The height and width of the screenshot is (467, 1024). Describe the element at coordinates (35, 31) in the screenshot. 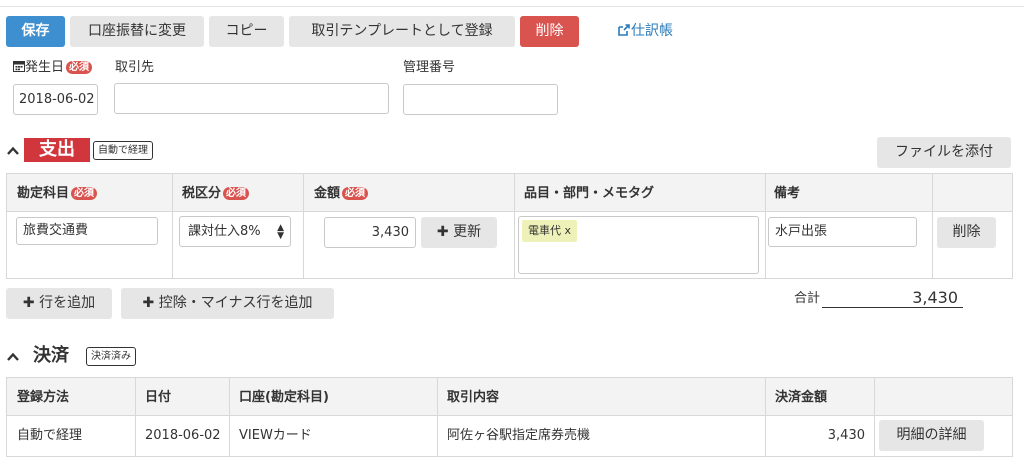

I see `save-button: 保存` at that location.